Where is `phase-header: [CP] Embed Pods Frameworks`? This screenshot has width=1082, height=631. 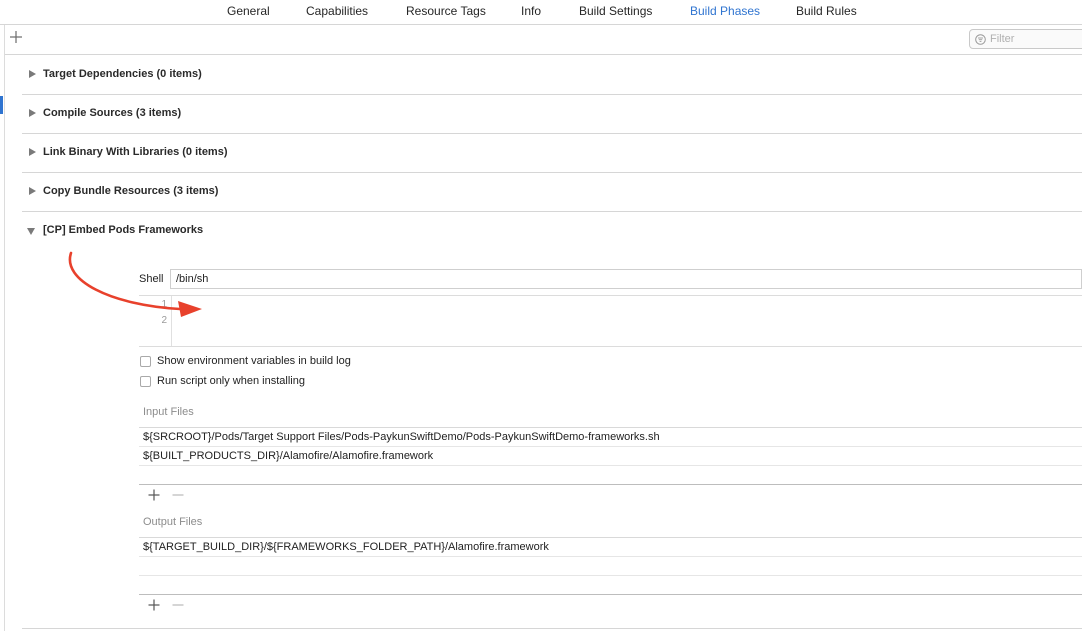 phase-header: [CP] Embed Pods Frameworks is located at coordinates (552, 230).